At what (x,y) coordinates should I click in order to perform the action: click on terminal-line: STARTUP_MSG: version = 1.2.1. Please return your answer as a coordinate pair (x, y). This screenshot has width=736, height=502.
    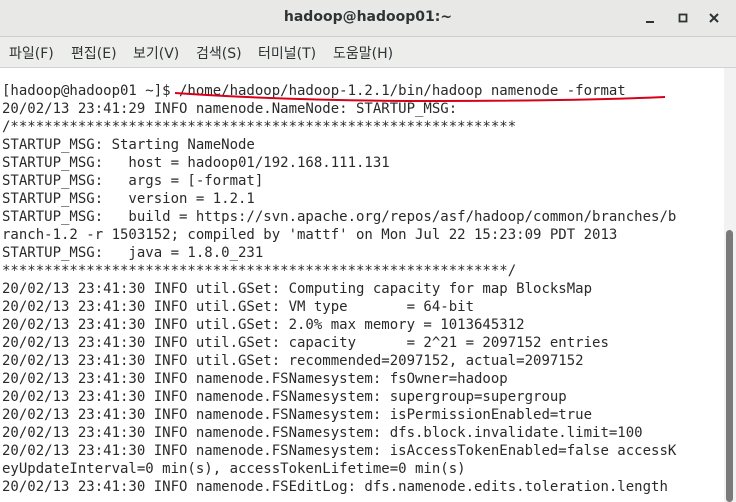
    Looking at the image, I should click on (128, 199).